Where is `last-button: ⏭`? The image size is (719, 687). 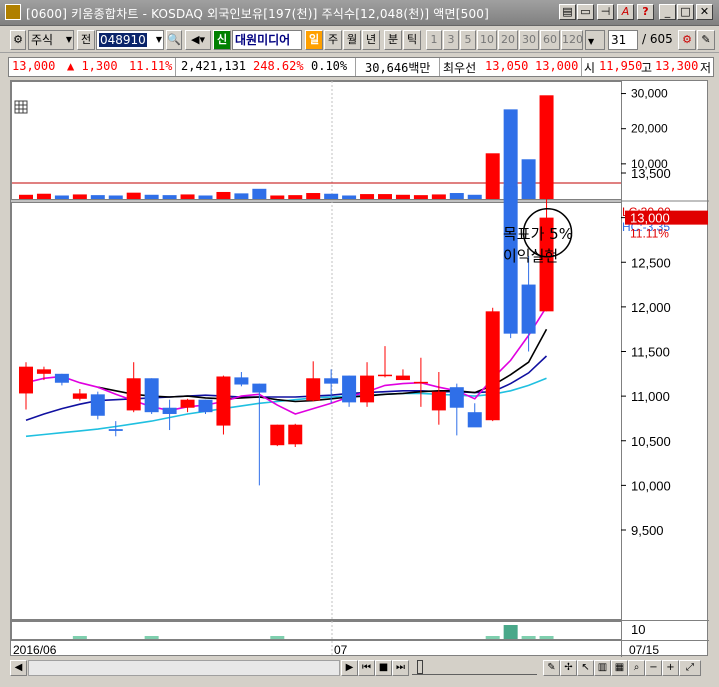
last-button: ⏭ is located at coordinates (400, 668).